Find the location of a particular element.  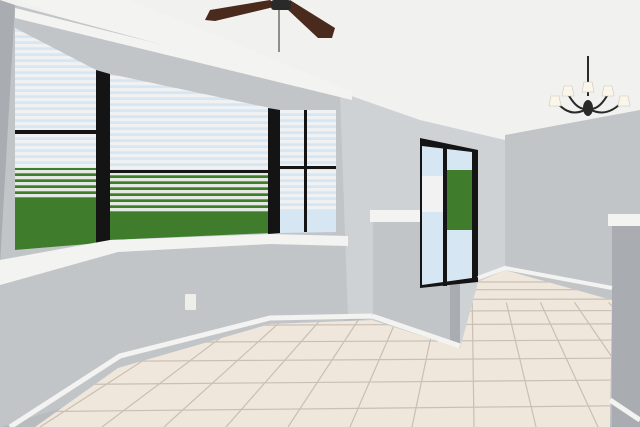

door-glass-building is located at coordinates (433, 194).